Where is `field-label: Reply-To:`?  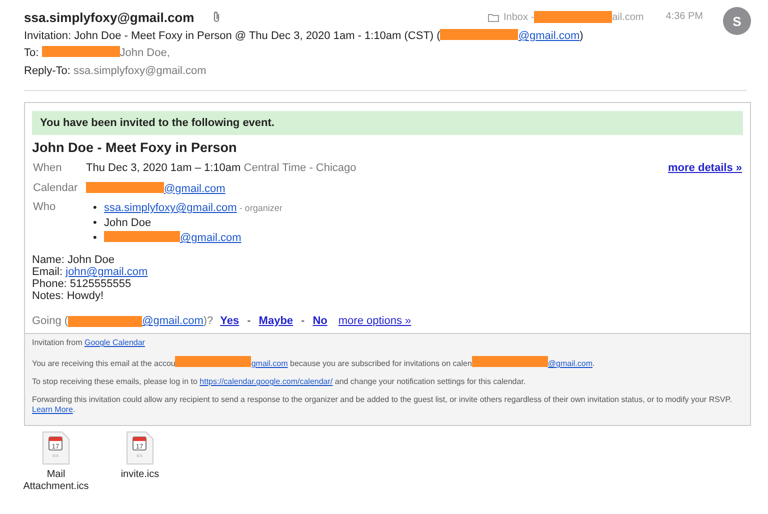 field-label: Reply-To: is located at coordinates (47, 71).